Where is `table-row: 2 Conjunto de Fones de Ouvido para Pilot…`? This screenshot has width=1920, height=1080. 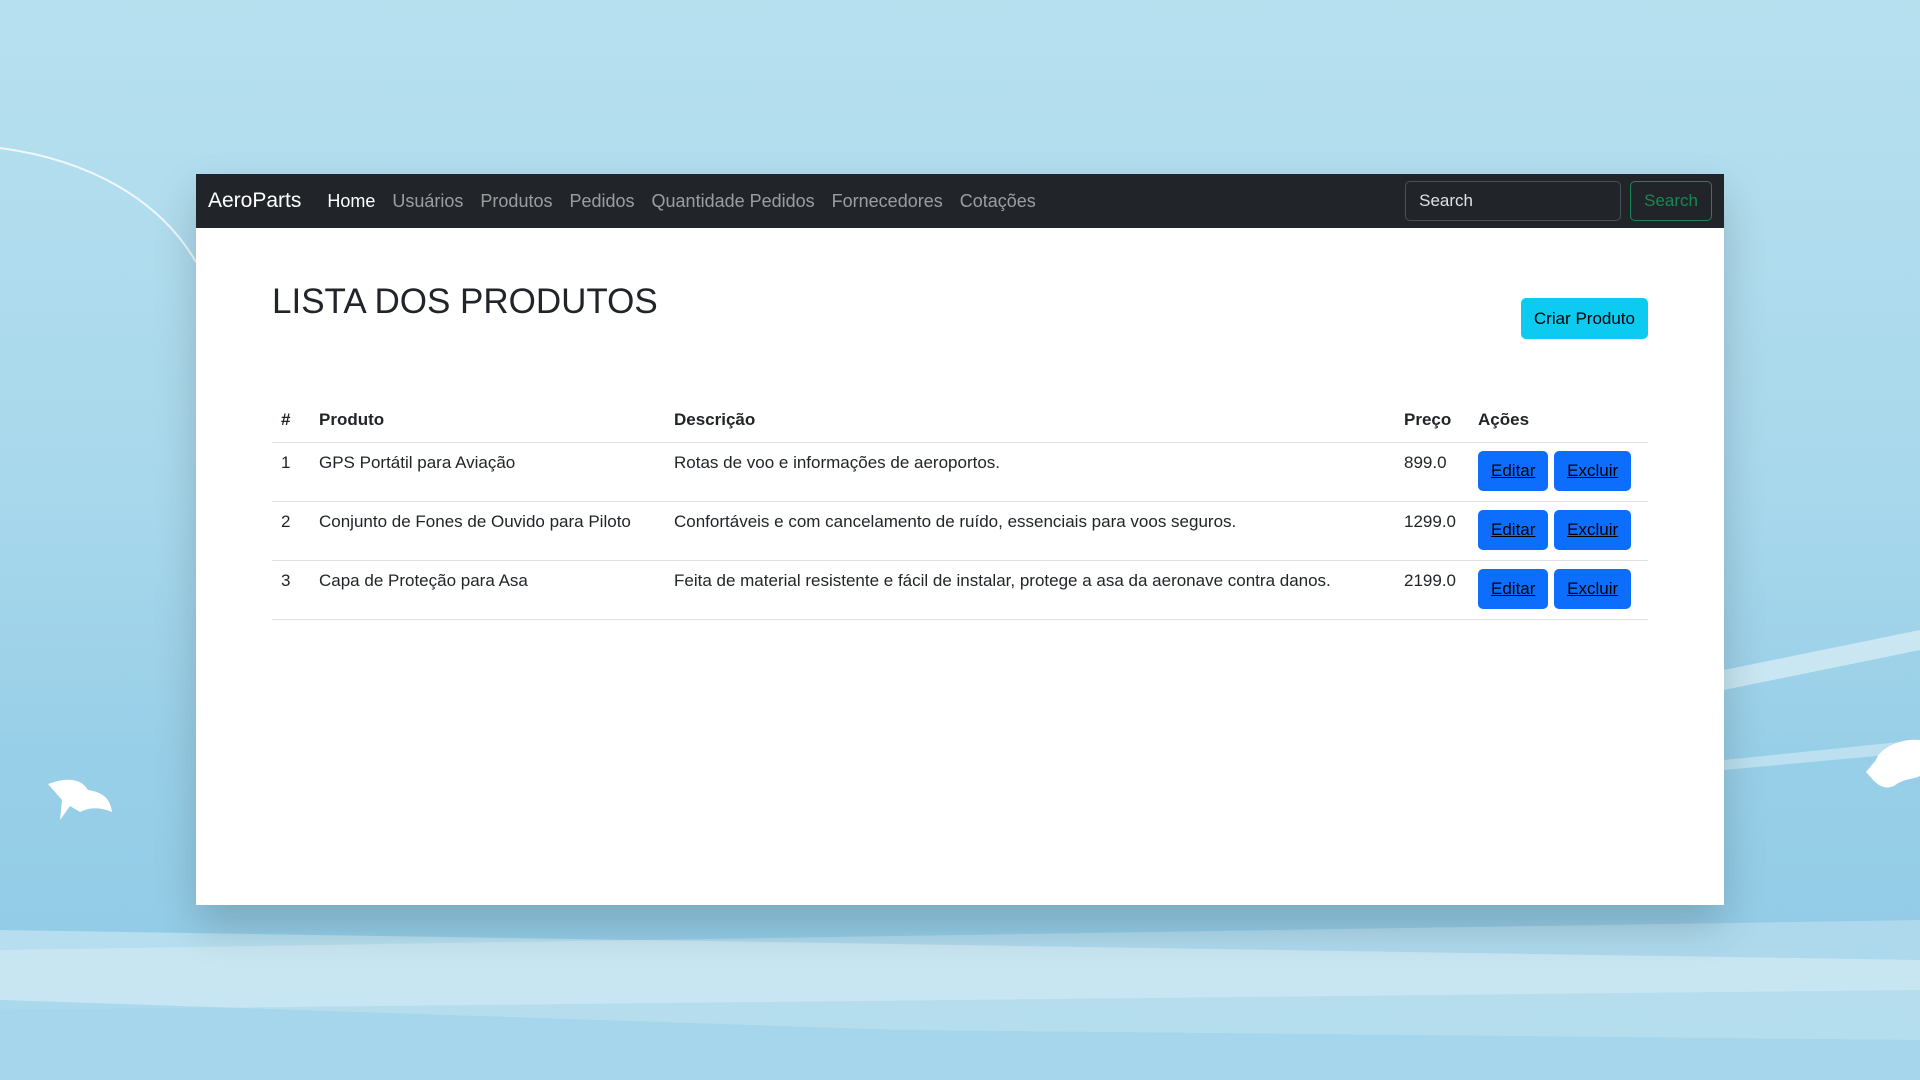 table-row: 2 Conjunto de Fones de Ouvido para Pilot… is located at coordinates (960, 531).